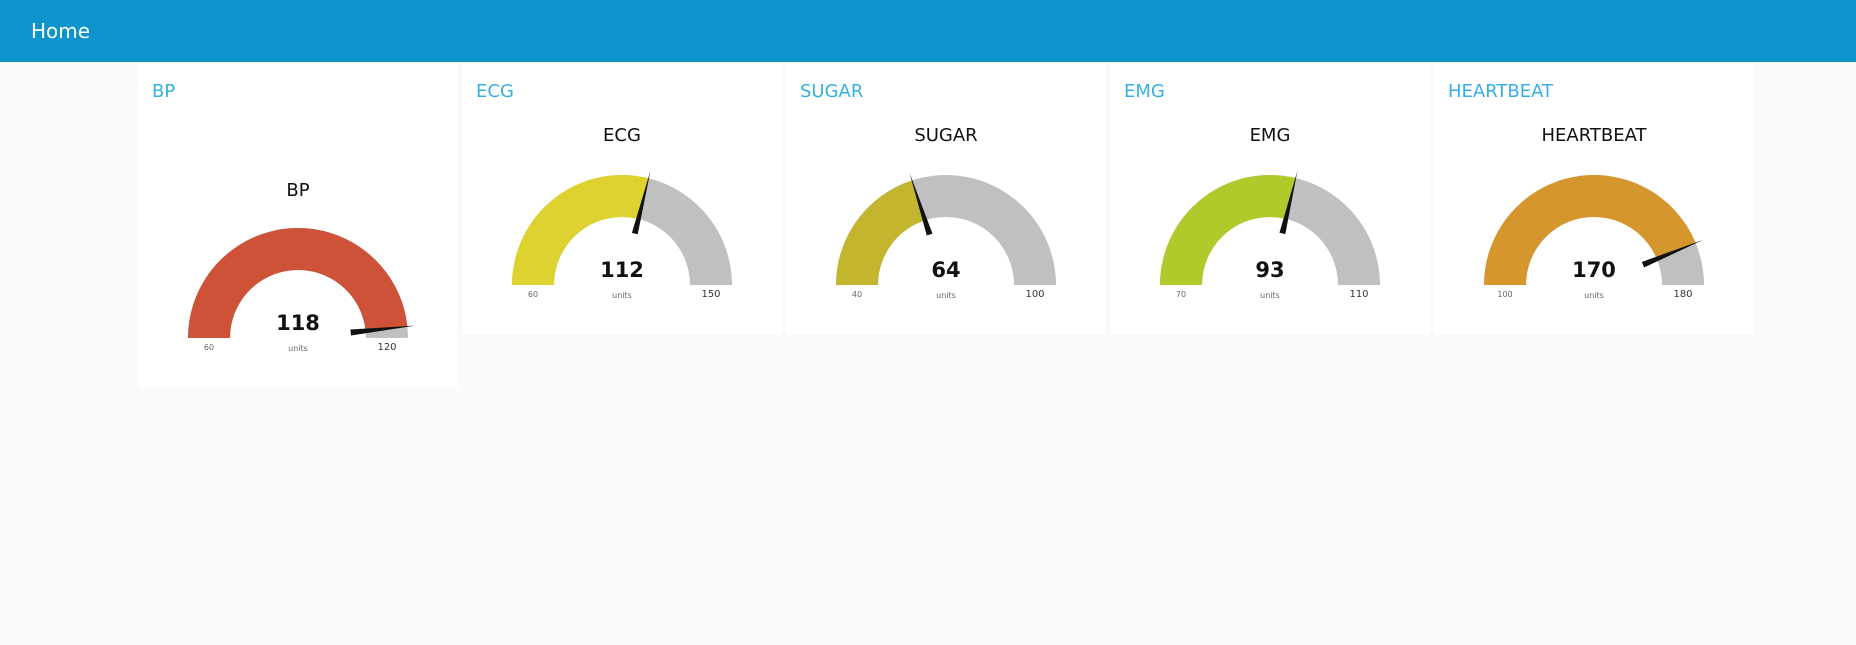  Describe the element at coordinates (1181, 294) in the screenshot. I see `gauge-min-label: 70` at that location.